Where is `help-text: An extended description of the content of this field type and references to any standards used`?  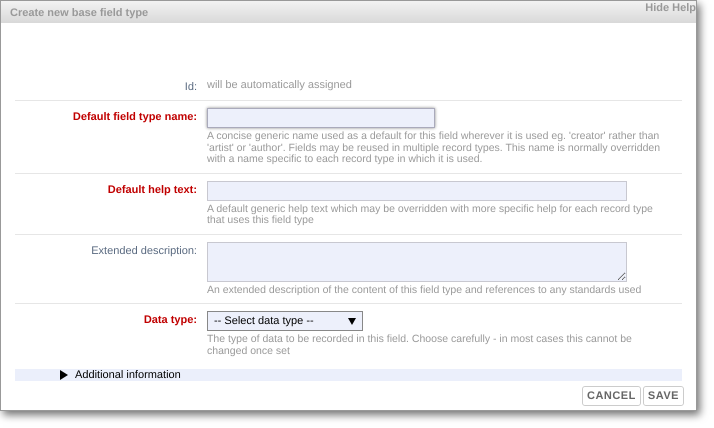
help-text: An extended description of the content of this field type and references to any standards used is located at coordinates (424, 290).